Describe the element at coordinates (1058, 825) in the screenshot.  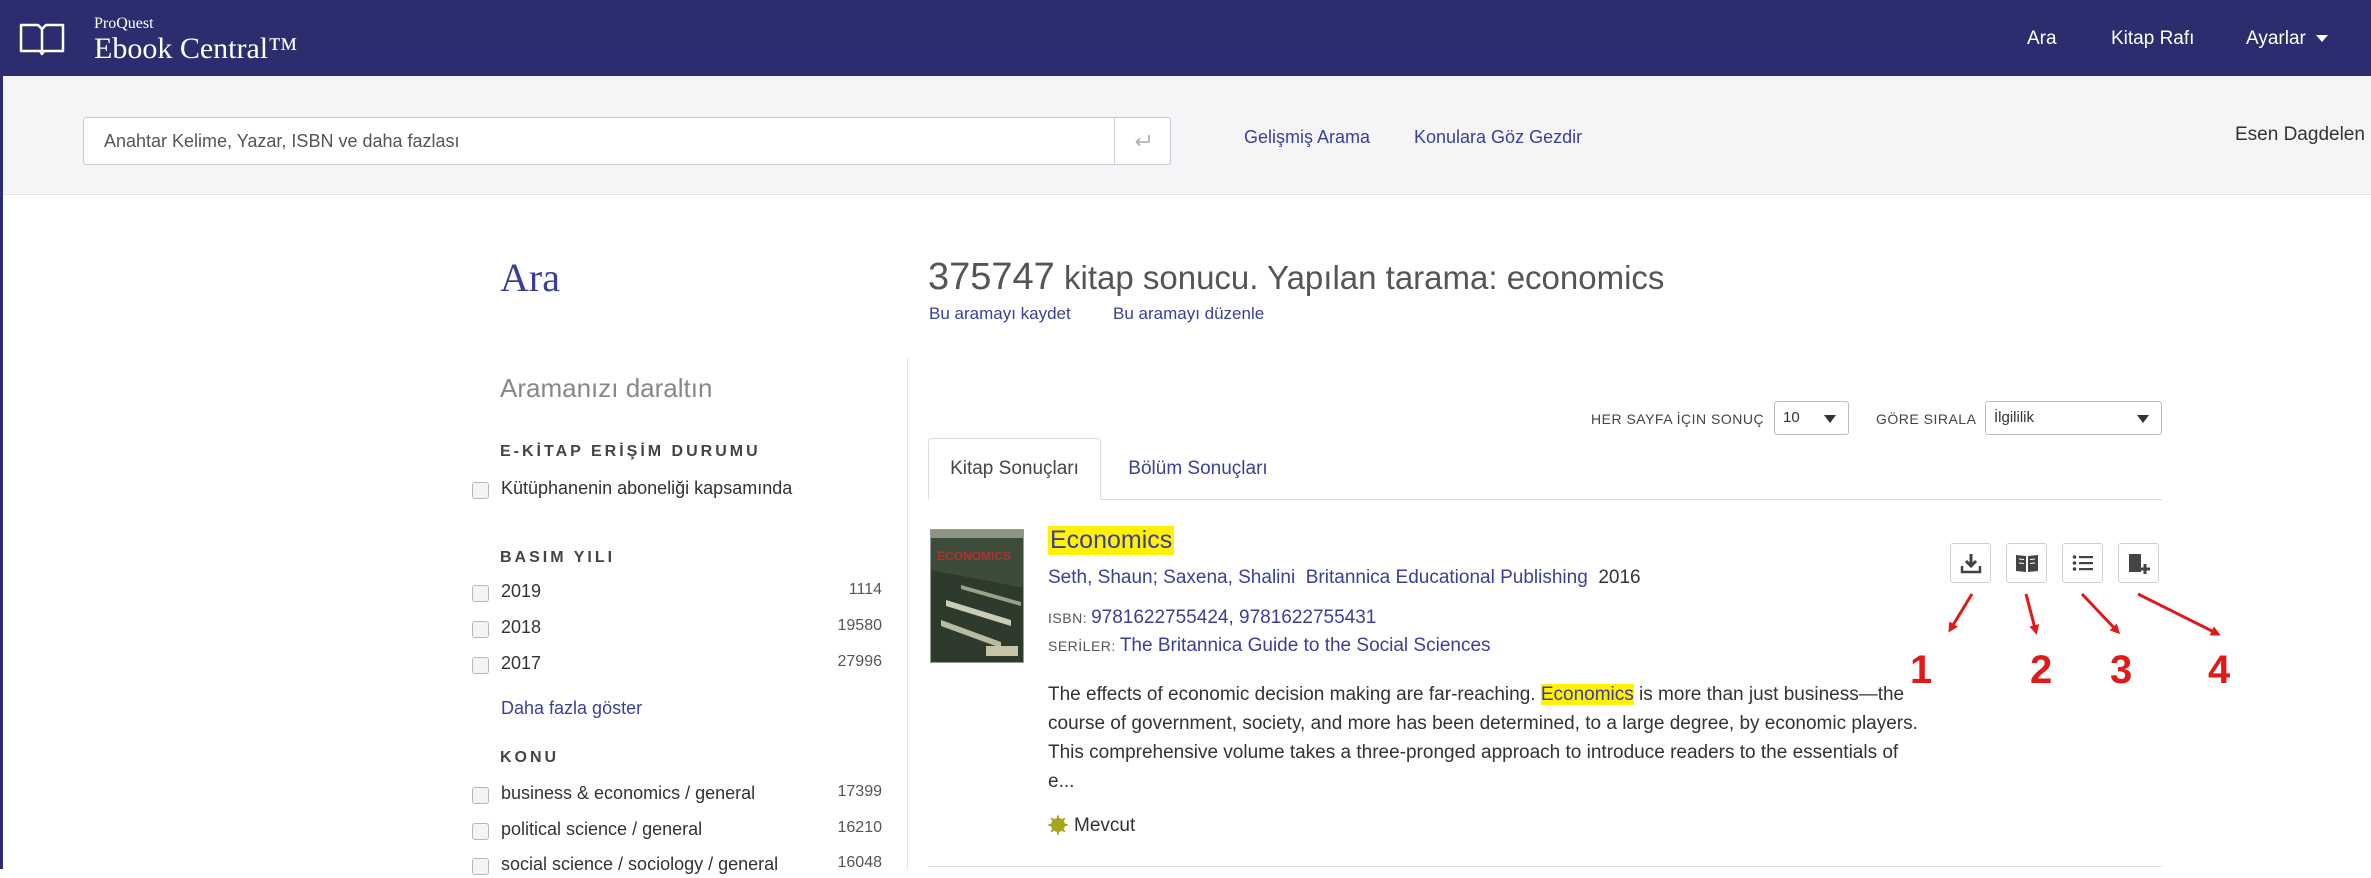
I see `available-badge-icon` at that location.